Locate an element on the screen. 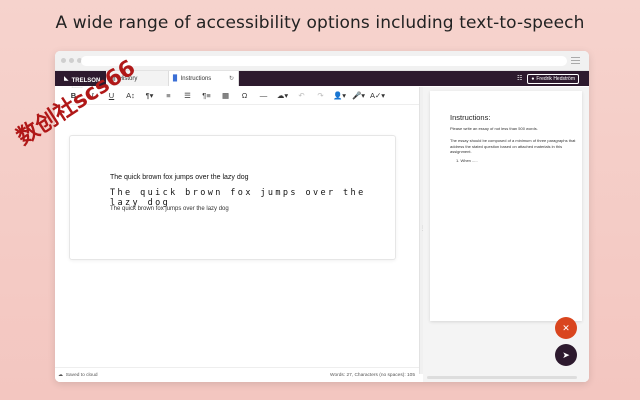 This screenshot has width=640, height=400. instructions-title: Instructions: is located at coordinates (470, 117).